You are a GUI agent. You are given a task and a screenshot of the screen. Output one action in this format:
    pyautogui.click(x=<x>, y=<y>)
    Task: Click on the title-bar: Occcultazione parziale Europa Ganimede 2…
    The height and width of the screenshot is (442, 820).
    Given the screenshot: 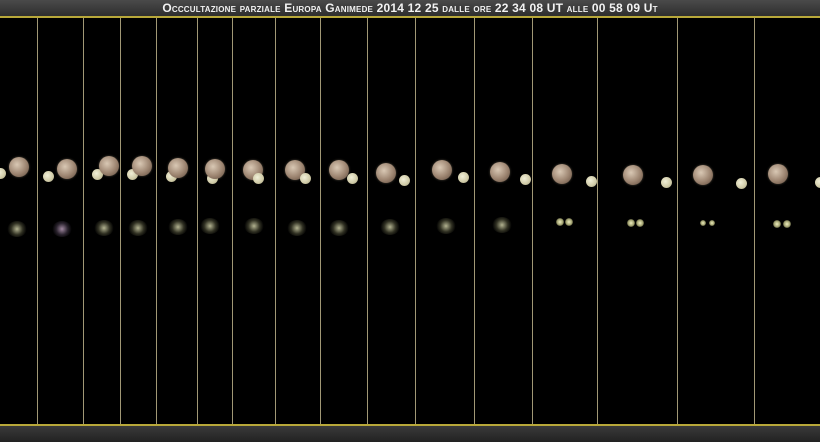 What is the action you would take?
    pyautogui.click(x=410, y=9)
    